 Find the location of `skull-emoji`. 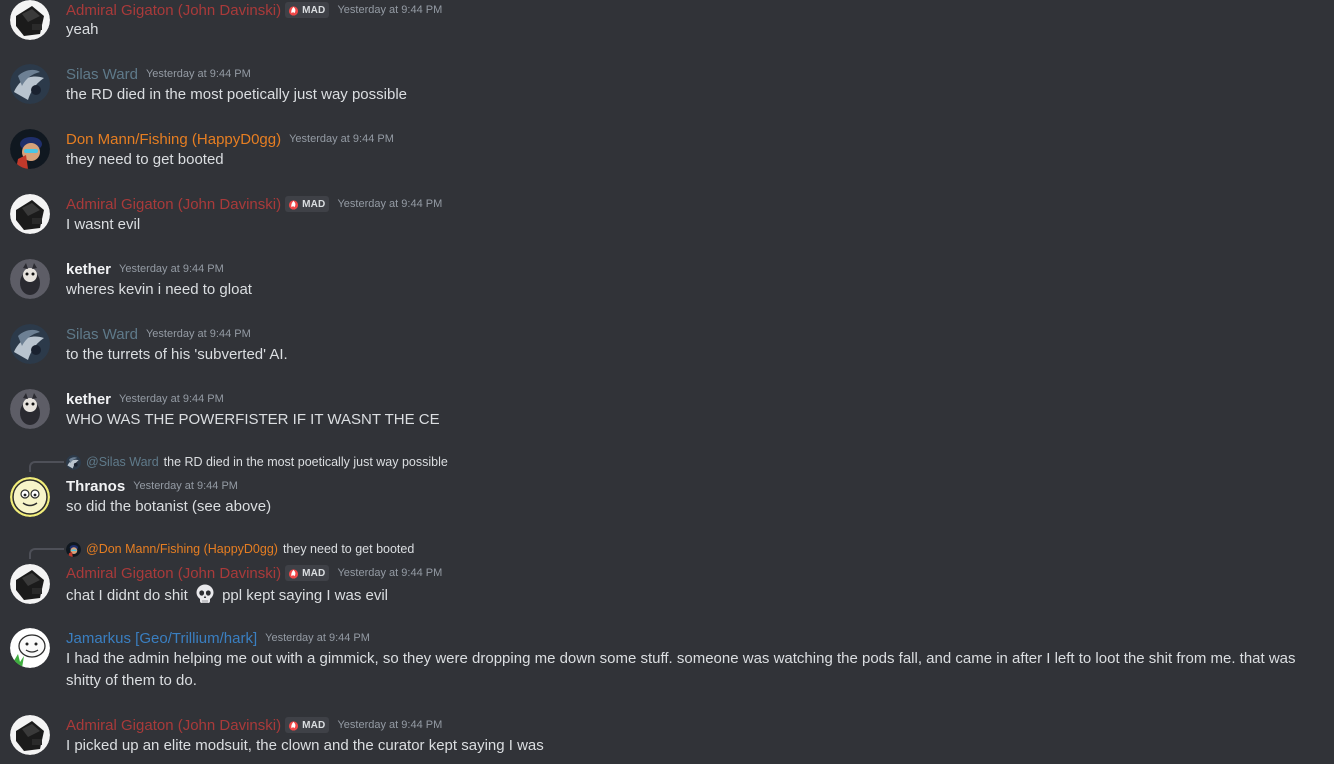

skull-emoji is located at coordinates (205, 593).